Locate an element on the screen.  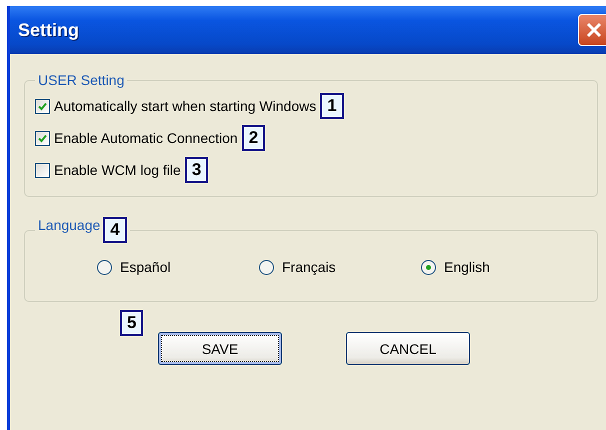
radio-label: English is located at coordinates (467, 267).